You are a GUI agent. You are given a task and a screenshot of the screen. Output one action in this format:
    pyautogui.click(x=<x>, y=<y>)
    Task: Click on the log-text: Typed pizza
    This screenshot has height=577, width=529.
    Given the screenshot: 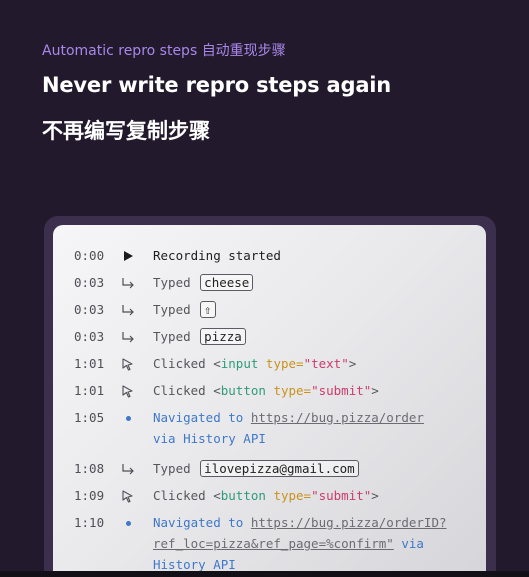 What is the action you would take?
    pyautogui.click(x=199, y=337)
    